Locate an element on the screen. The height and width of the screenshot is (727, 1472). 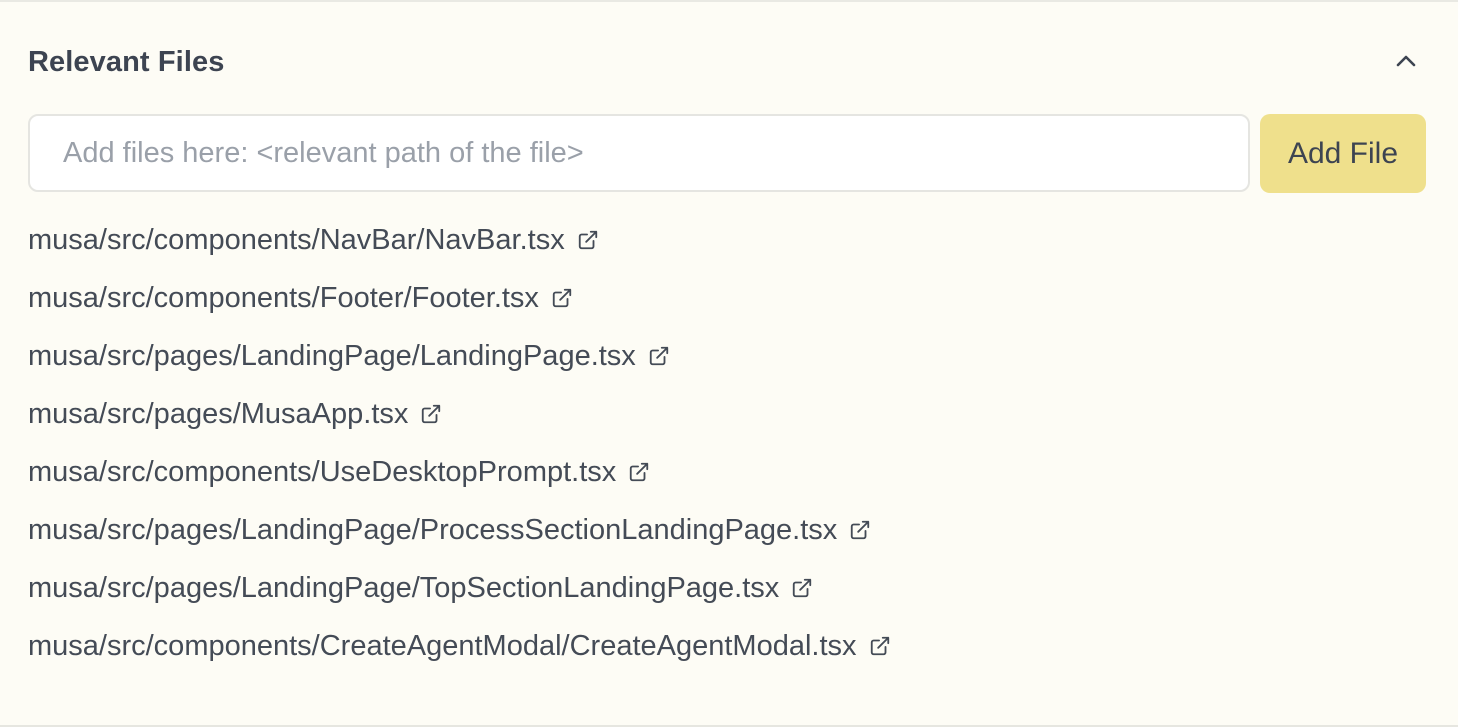
section-title: Relevant Files is located at coordinates (126, 62).